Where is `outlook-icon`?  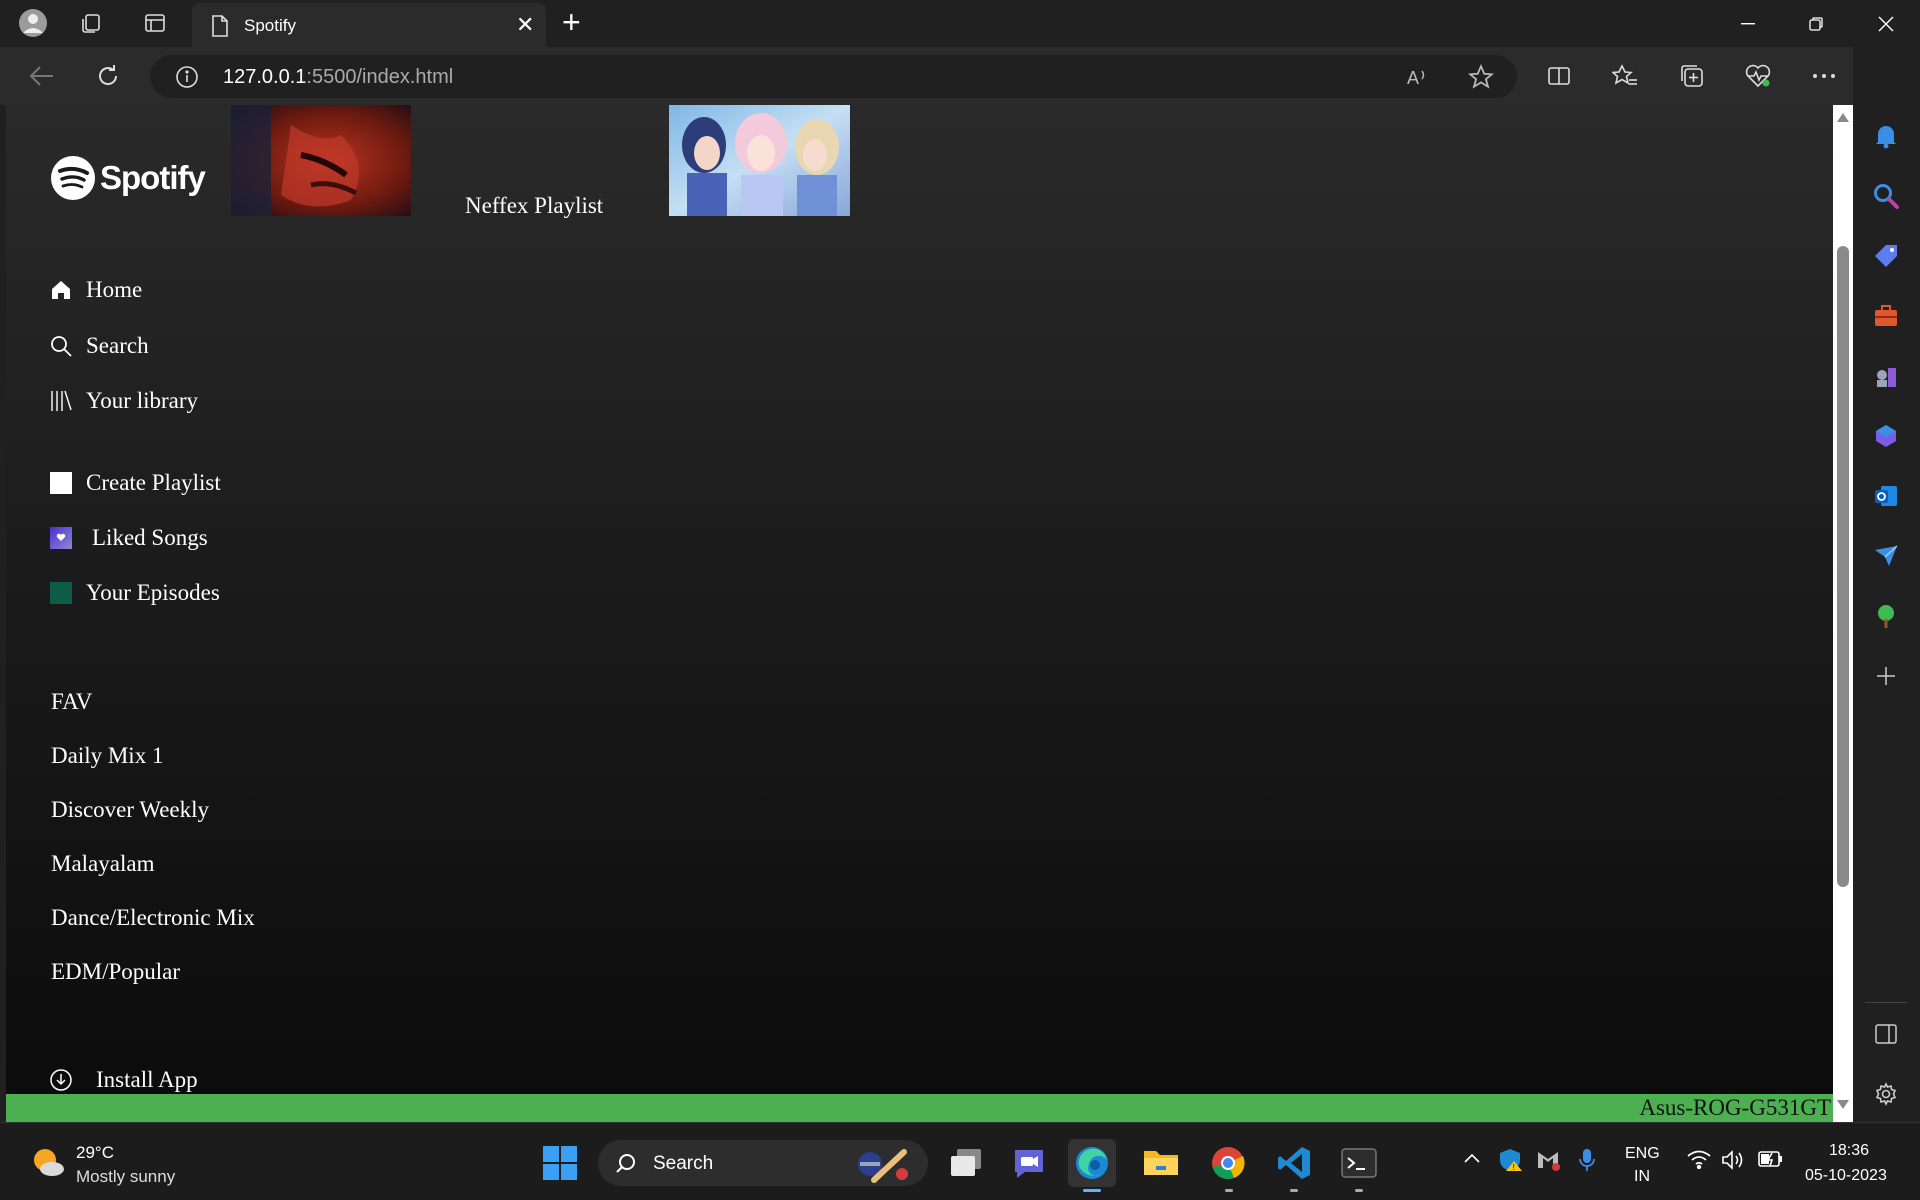 outlook-icon is located at coordinates (1886, 496).